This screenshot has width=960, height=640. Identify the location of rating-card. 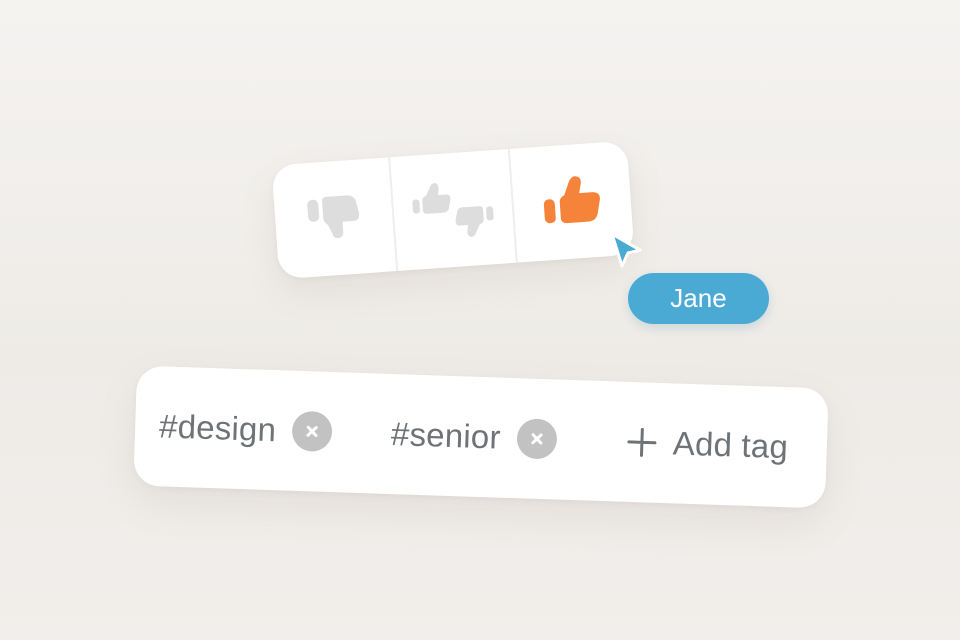
(453, 210).